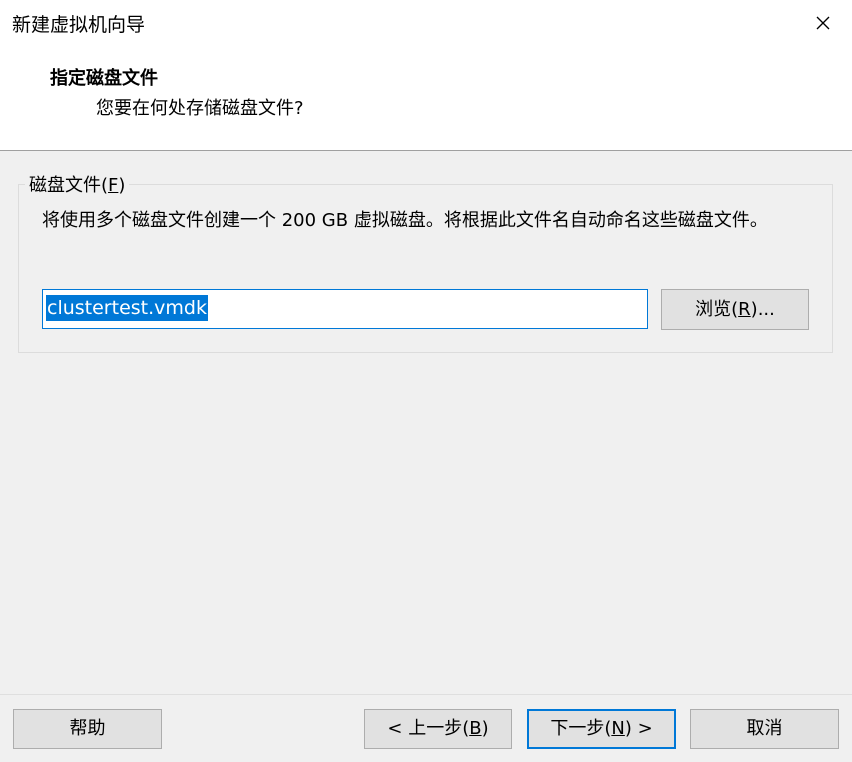  Describe the element at coordinates (601, 729) in the screenshot. I see `next-button: 下一步(N) >` at that location.